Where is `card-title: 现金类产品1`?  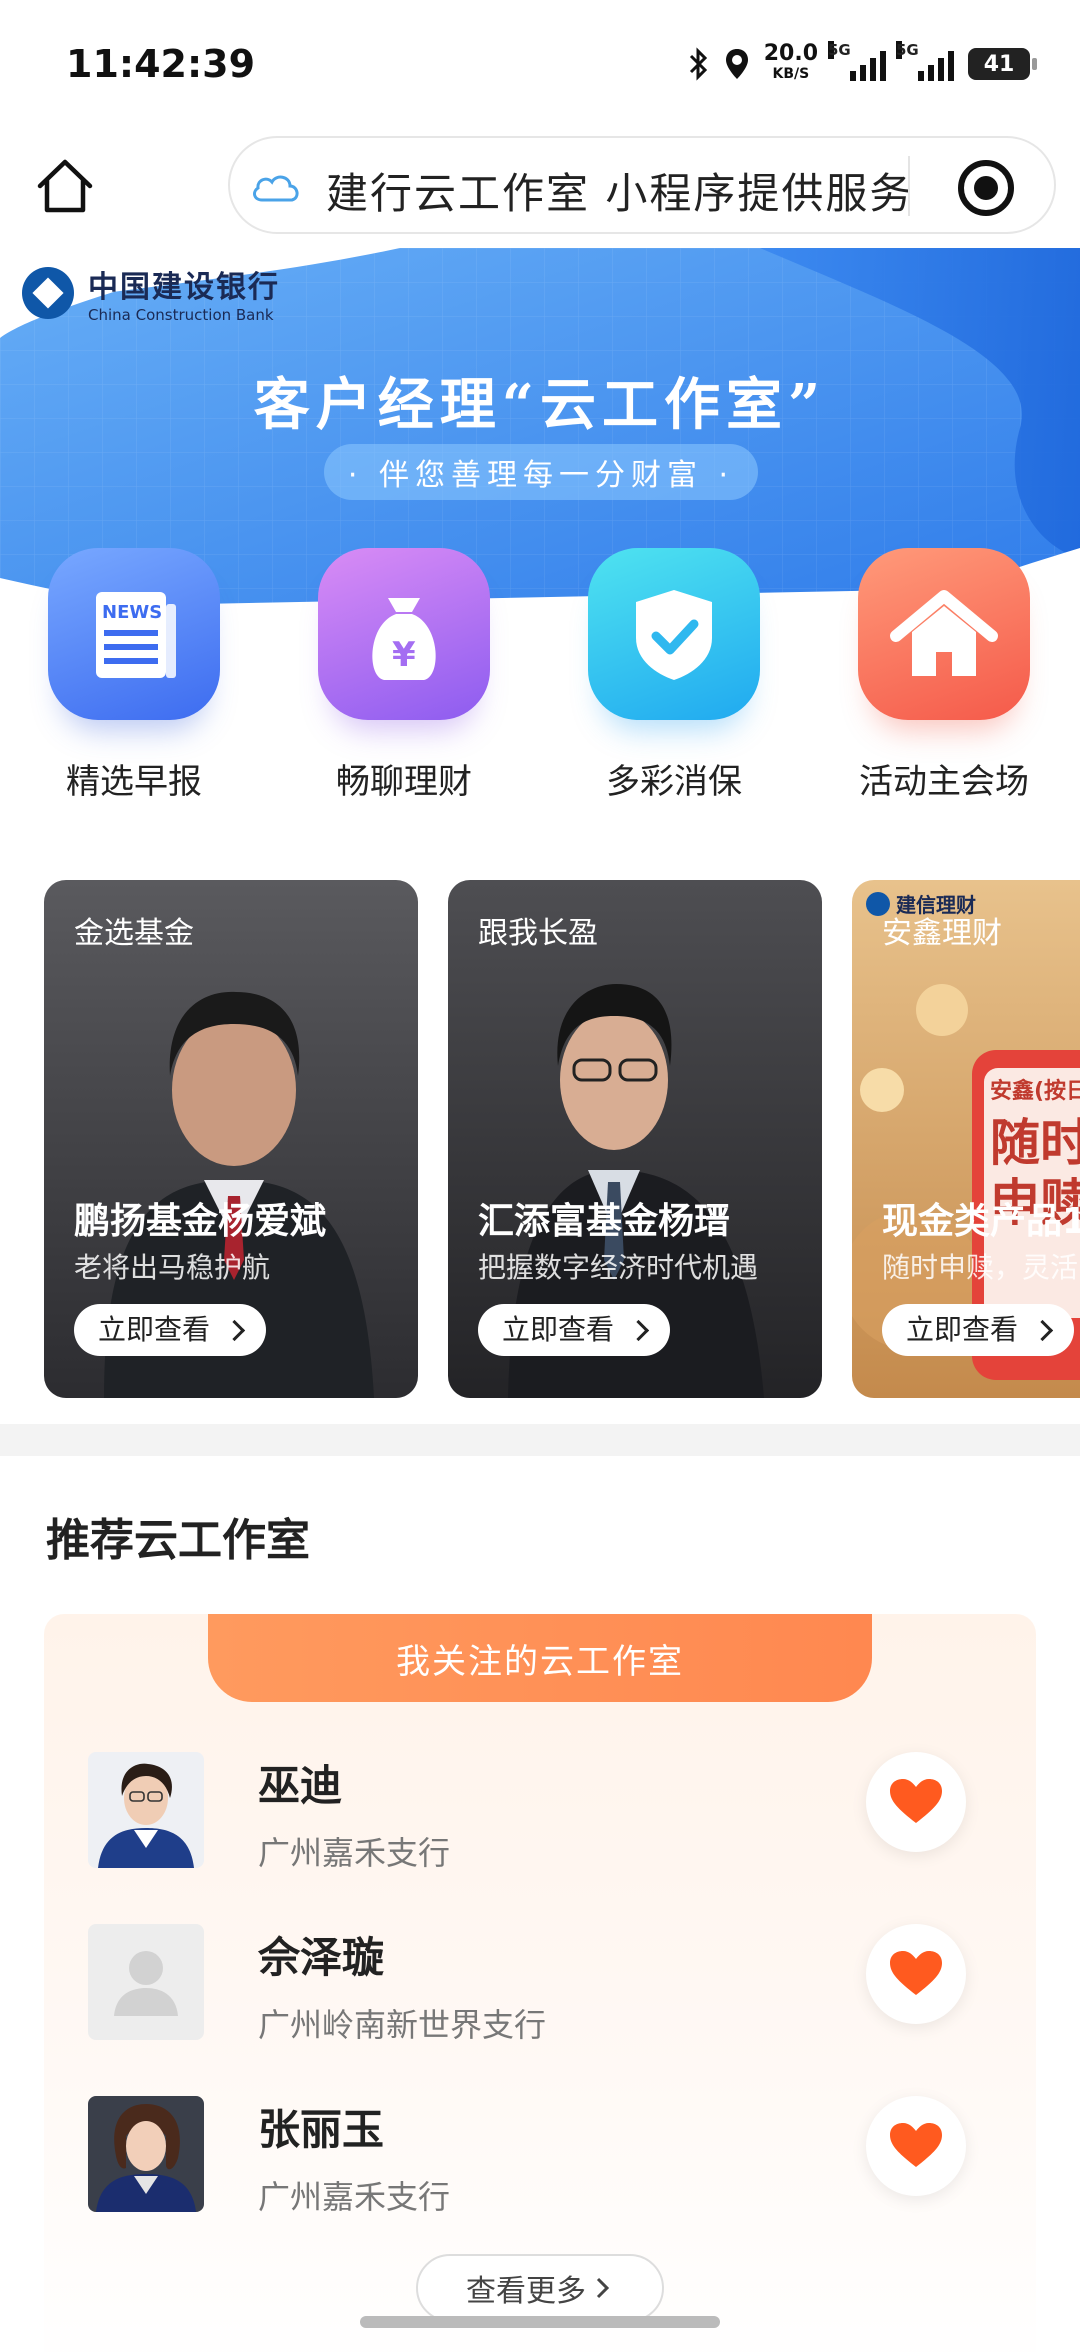
card-title: 现金类产品1 is located at coordinates (981, 1221).